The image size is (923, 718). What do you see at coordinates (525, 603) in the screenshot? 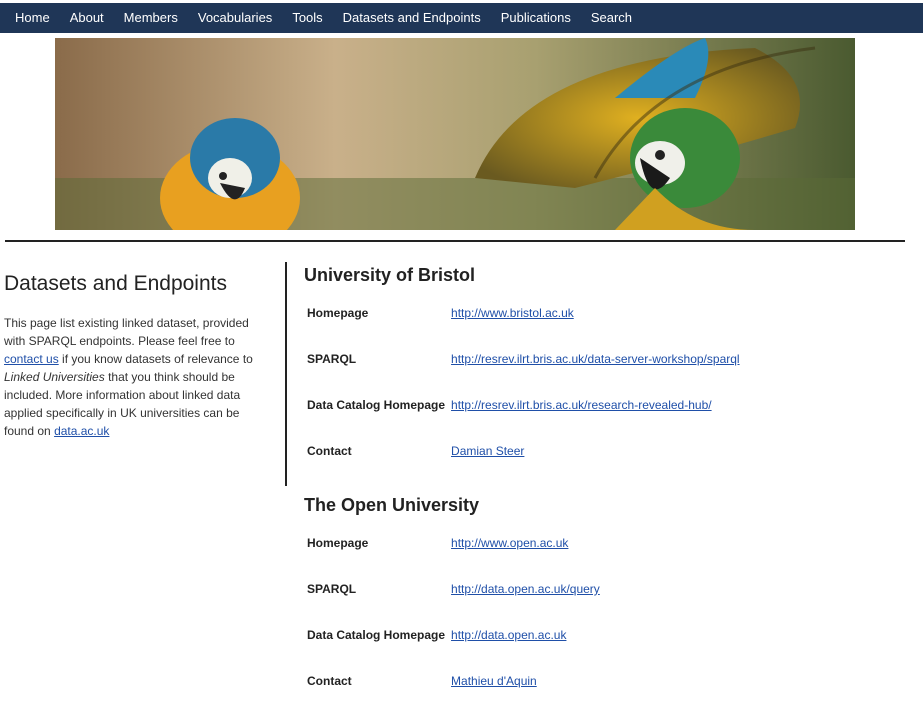
I see `row-value: http://data.open.ac.uk/query` at bounding box center [525, 603].